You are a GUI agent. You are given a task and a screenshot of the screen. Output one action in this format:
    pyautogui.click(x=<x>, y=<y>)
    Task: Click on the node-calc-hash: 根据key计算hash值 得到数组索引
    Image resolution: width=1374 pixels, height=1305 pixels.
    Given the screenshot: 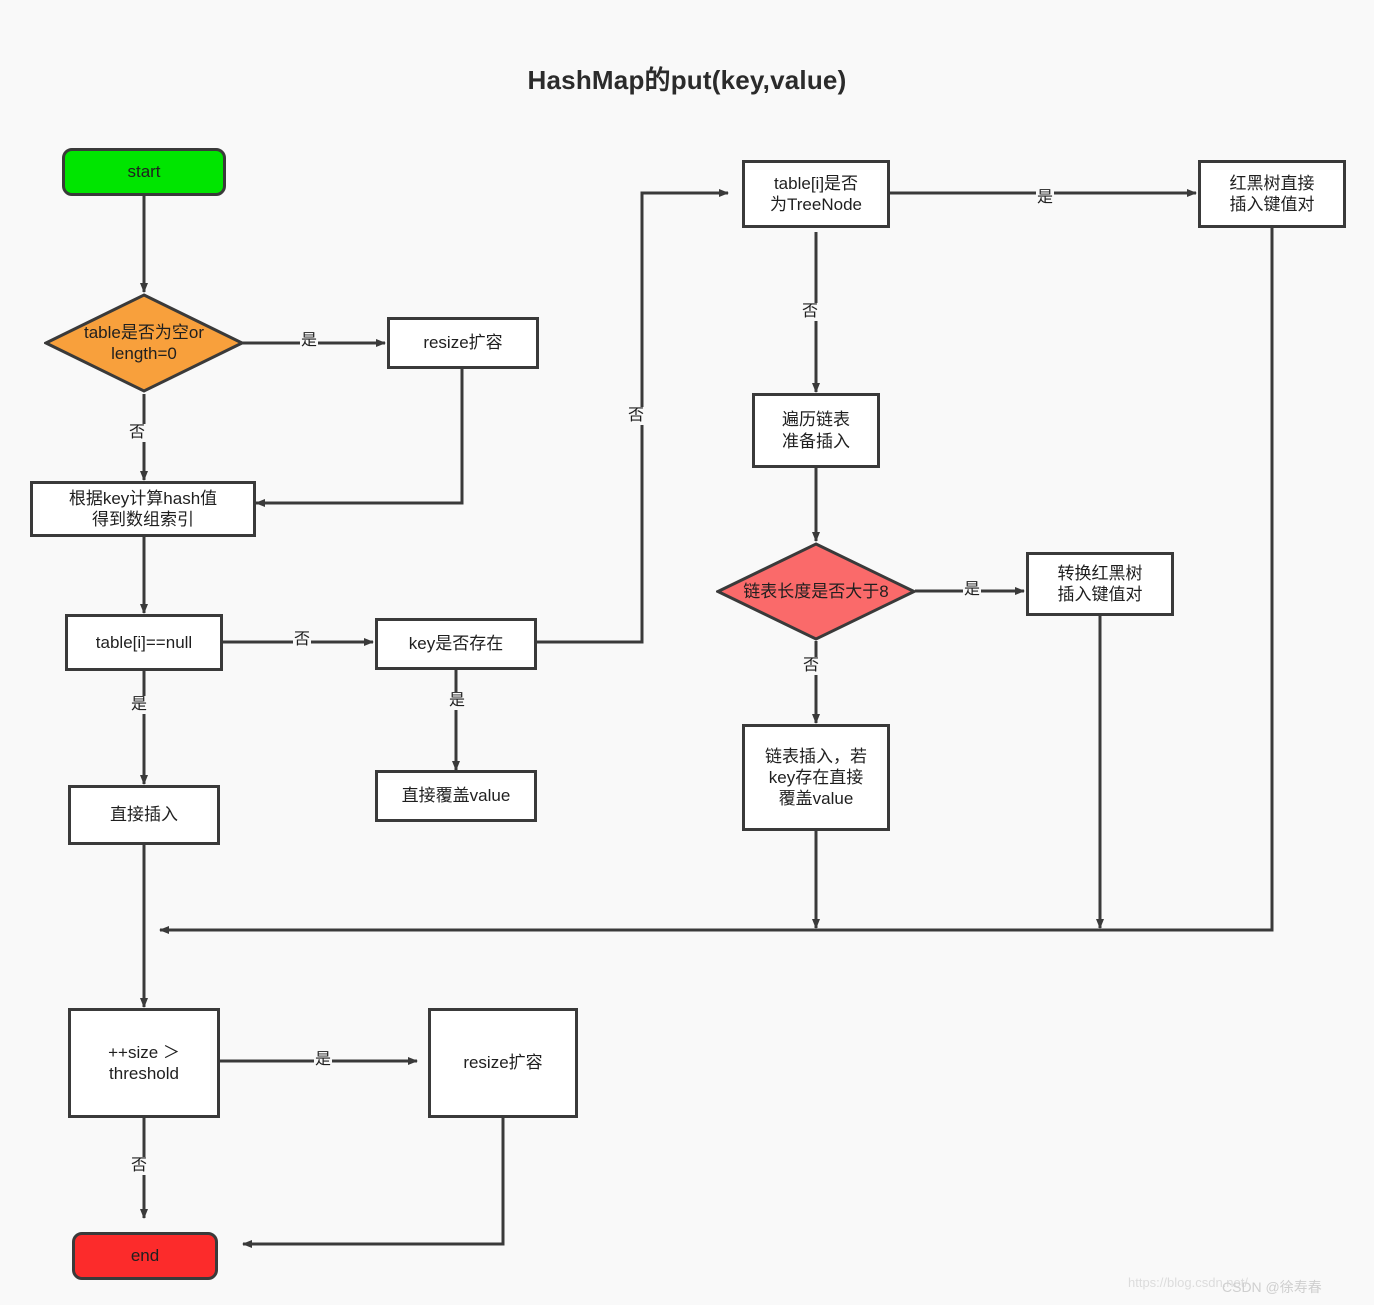 What is the action you would take?
    pyautogui.click(x=143, y=509)
    